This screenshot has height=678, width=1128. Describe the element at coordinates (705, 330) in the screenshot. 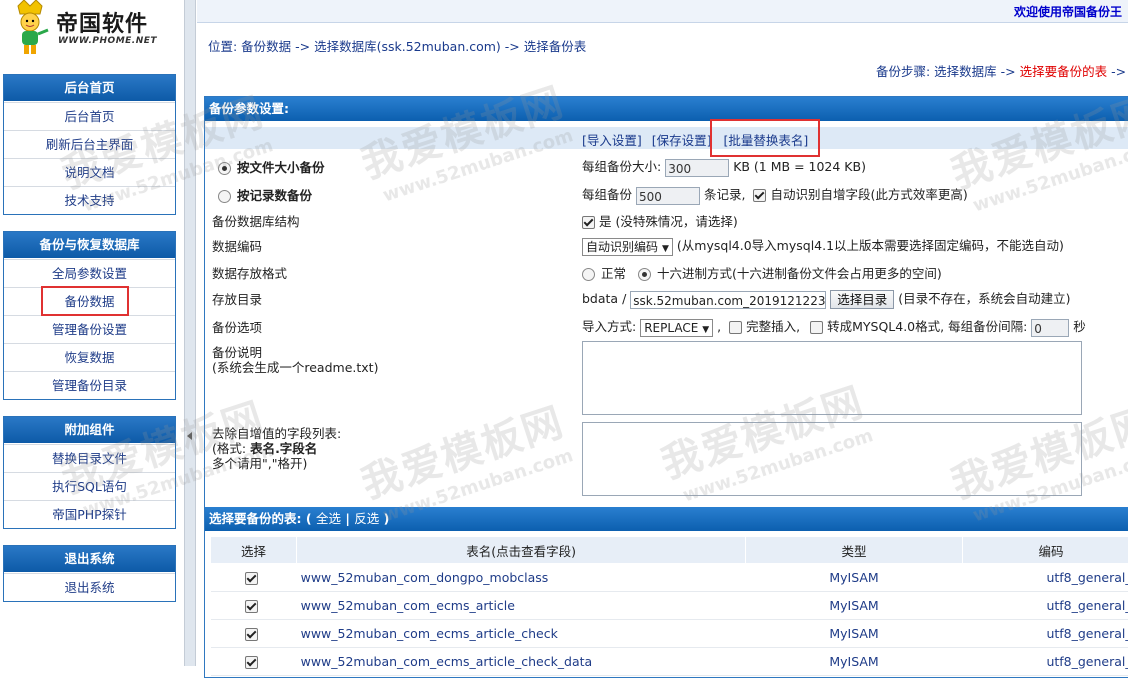

I see `dropdown-arrow-icon: ▼` at that location.